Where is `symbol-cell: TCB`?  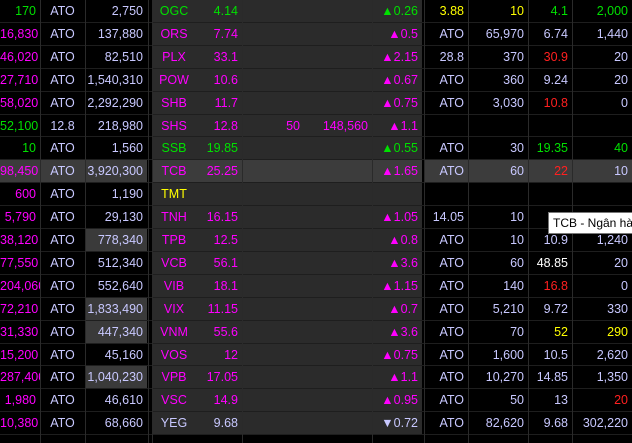
symbol-cell: TCB is located at coordinates (174, 171).